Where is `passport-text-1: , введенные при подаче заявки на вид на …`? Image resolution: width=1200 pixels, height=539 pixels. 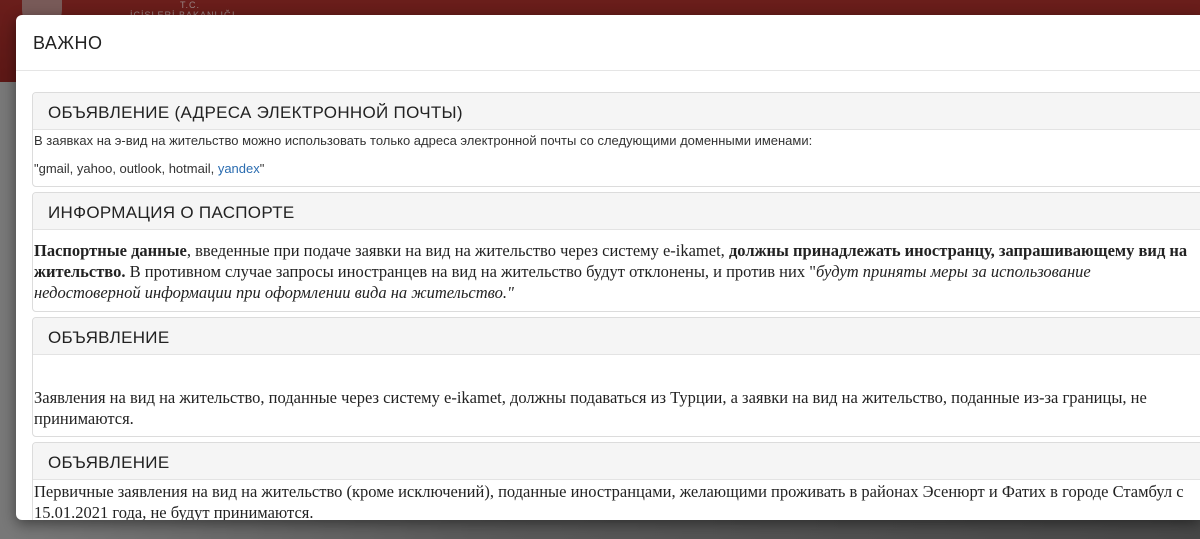
passport-text-1: , введенные при подаче заявки на вид на … is located at coordinates (457, 250).